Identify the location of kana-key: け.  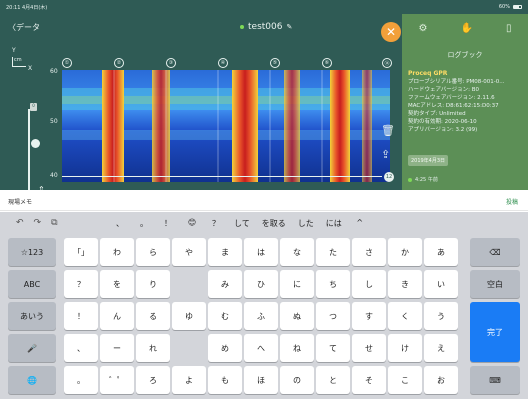
(405, 348).